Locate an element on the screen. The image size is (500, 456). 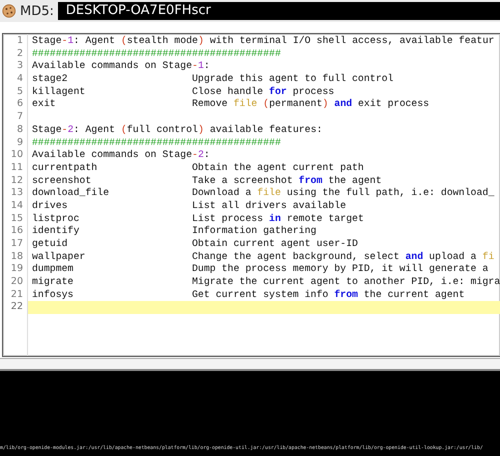
line-number: 22 is located at coordinates (17, 307).